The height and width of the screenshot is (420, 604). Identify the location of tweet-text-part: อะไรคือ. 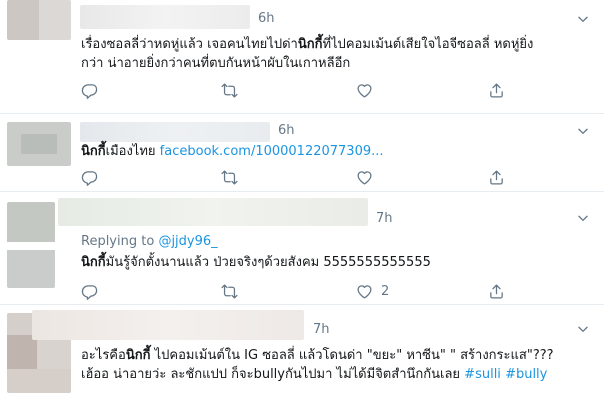
(103, 355).